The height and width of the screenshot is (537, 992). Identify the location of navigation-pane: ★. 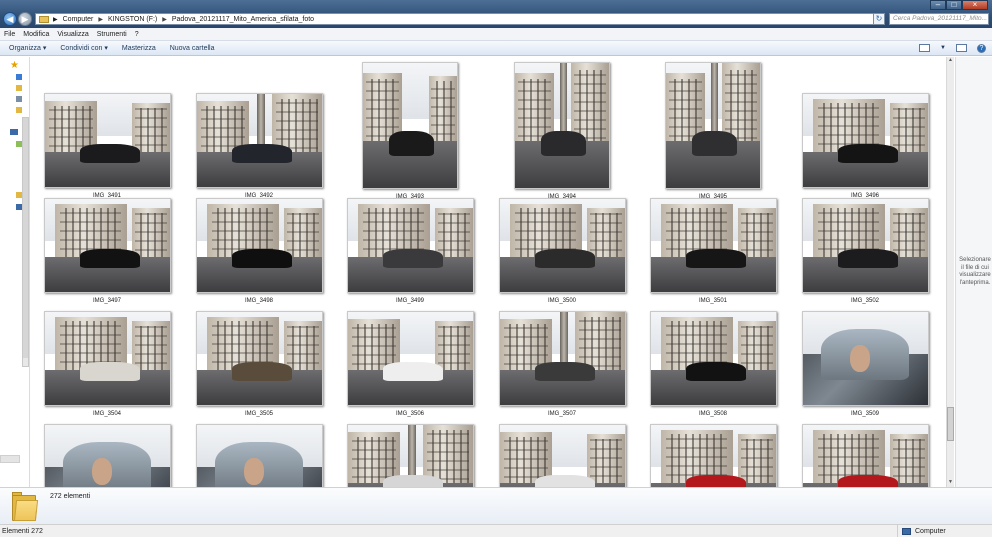
(15, 272).